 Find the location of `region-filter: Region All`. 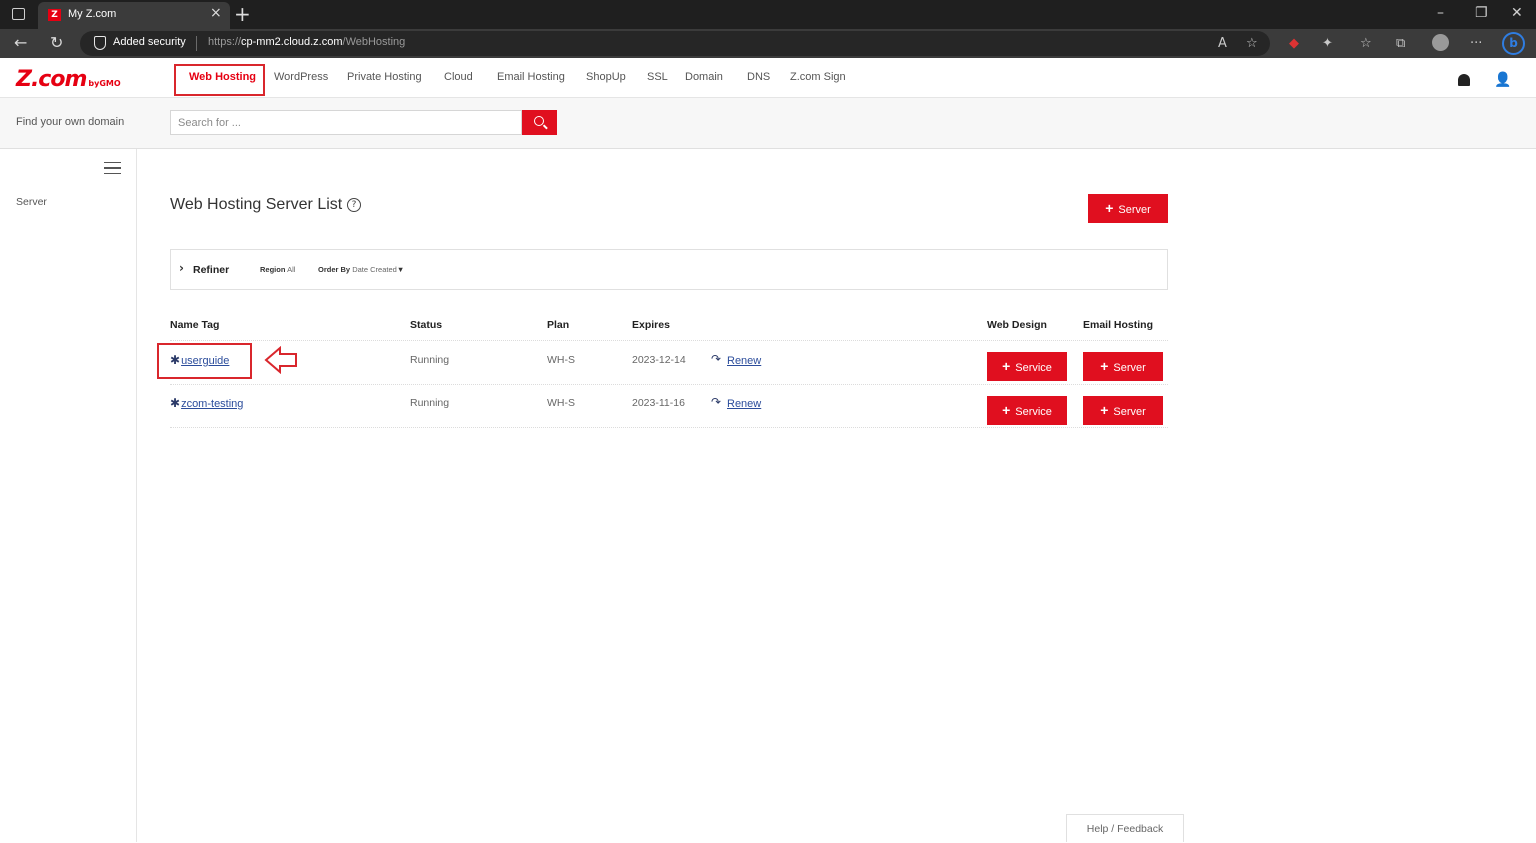

region-filter: Region All is located at coordinates (277, 269).